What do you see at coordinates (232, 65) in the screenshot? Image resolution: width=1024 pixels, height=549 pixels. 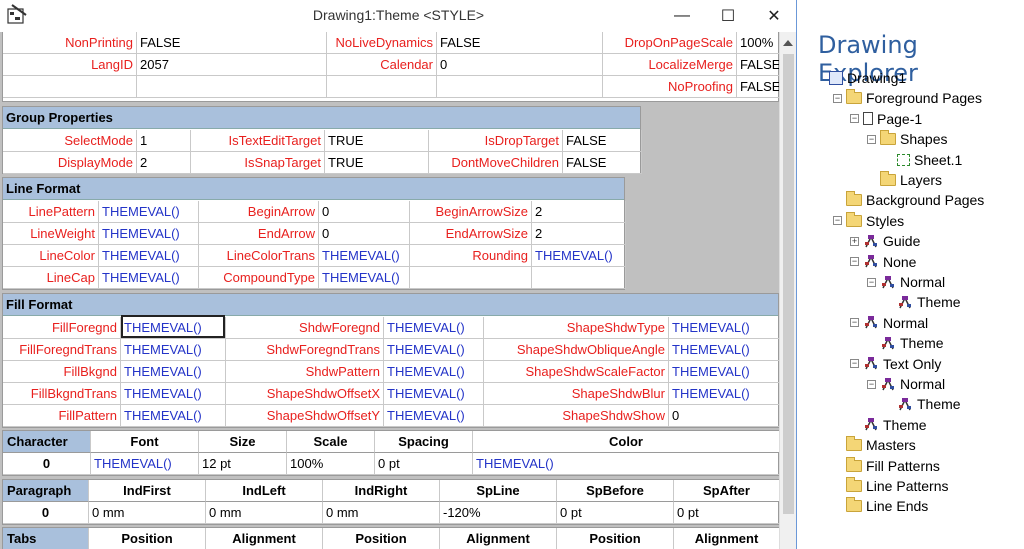 I see `cell-value: 2057` at bounding box center [232, 65].